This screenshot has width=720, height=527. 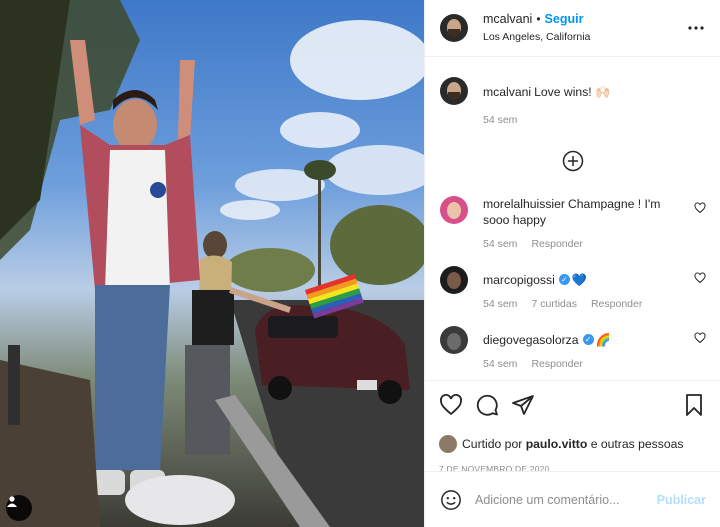 I want to click on comment-likes-count: 7 curtidas, so click(x=554, y=304).